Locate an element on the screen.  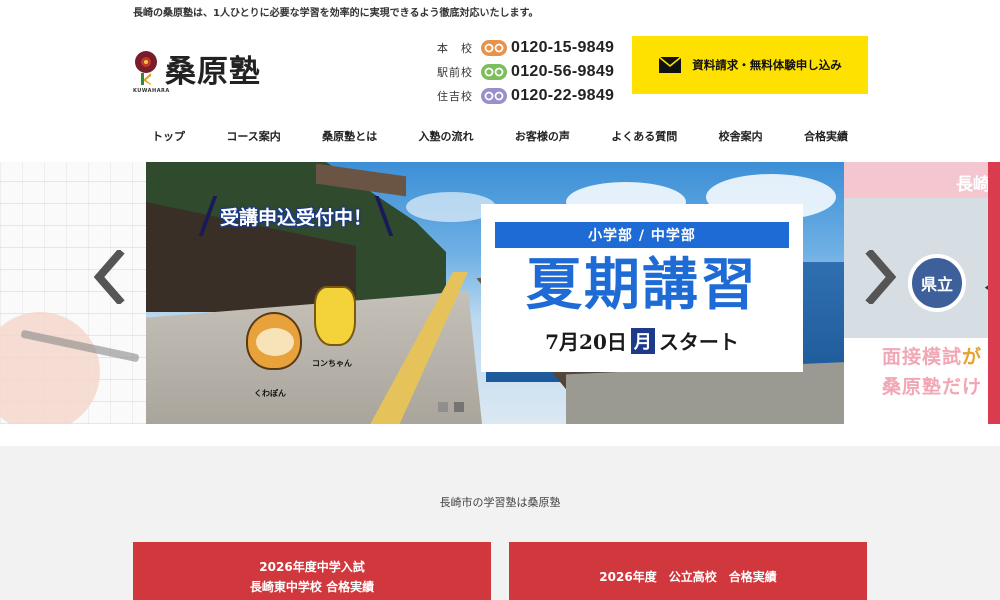
course-band: 小学部 / 中学部 is located at coordinates (642, 235).